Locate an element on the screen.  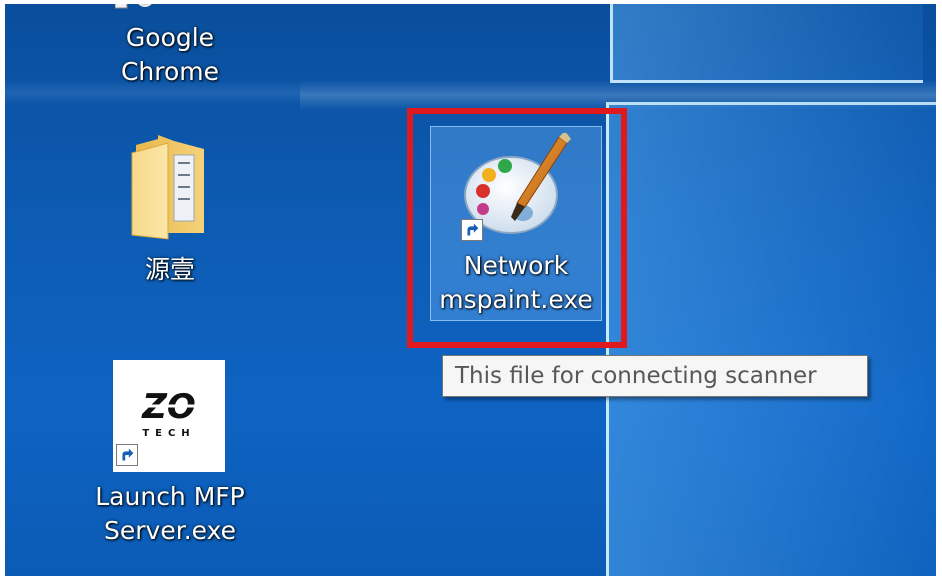
desktop-icon-google-chrome: Google Chrome is located at coordinates (170, 45).